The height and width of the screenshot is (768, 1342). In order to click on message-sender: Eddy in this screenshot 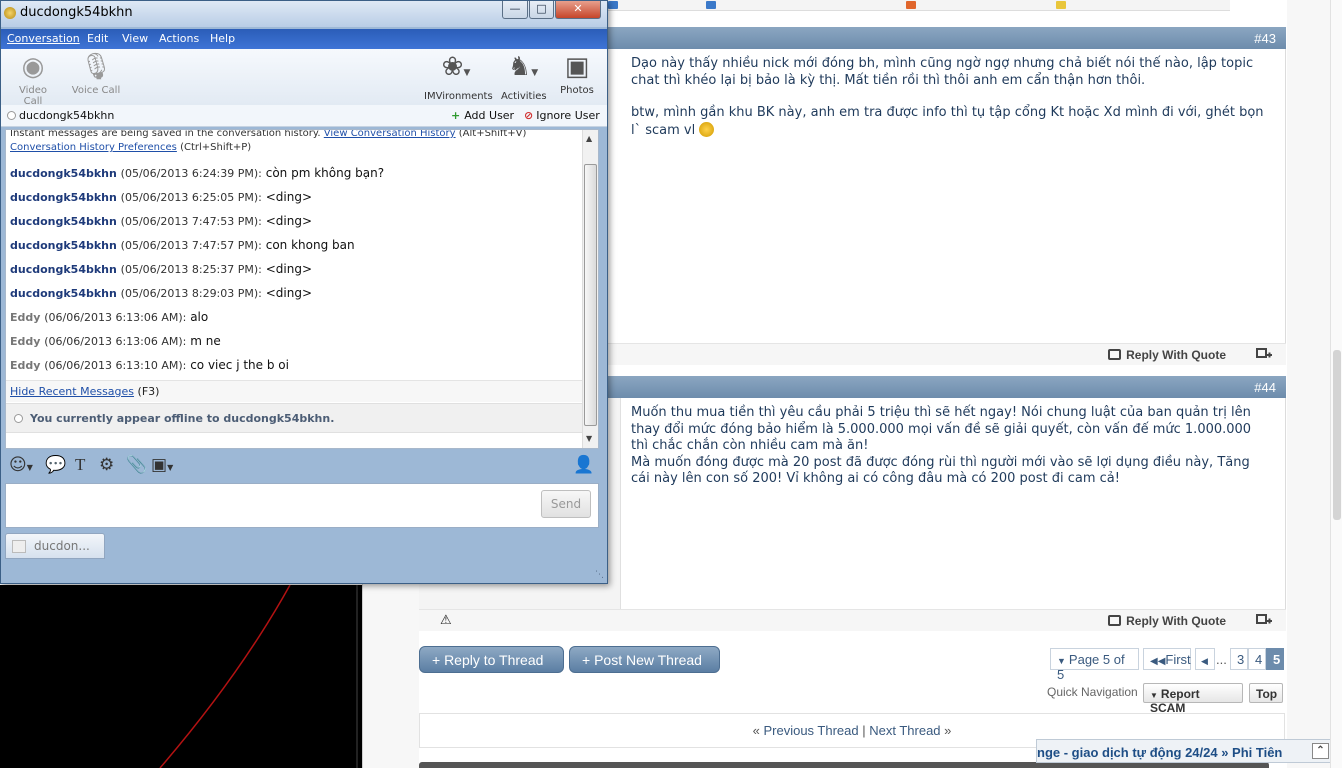, I will do `click(25, 317)`.